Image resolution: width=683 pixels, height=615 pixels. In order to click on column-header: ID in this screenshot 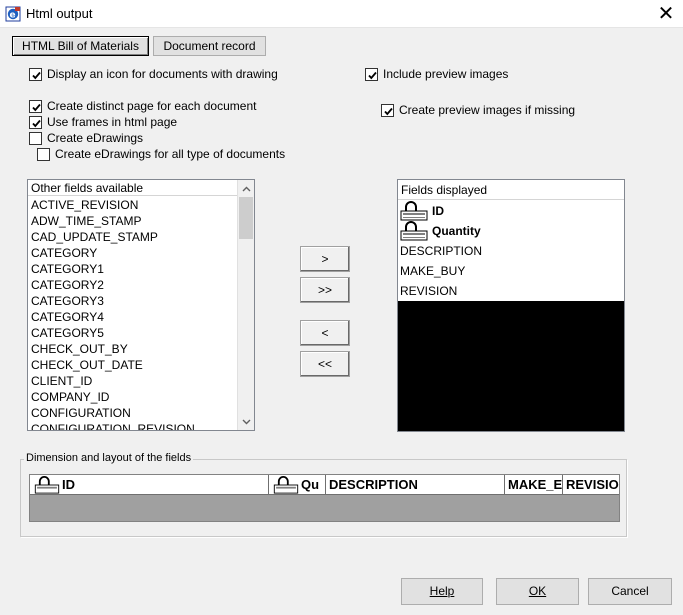, I will do `click(149, 485)`.